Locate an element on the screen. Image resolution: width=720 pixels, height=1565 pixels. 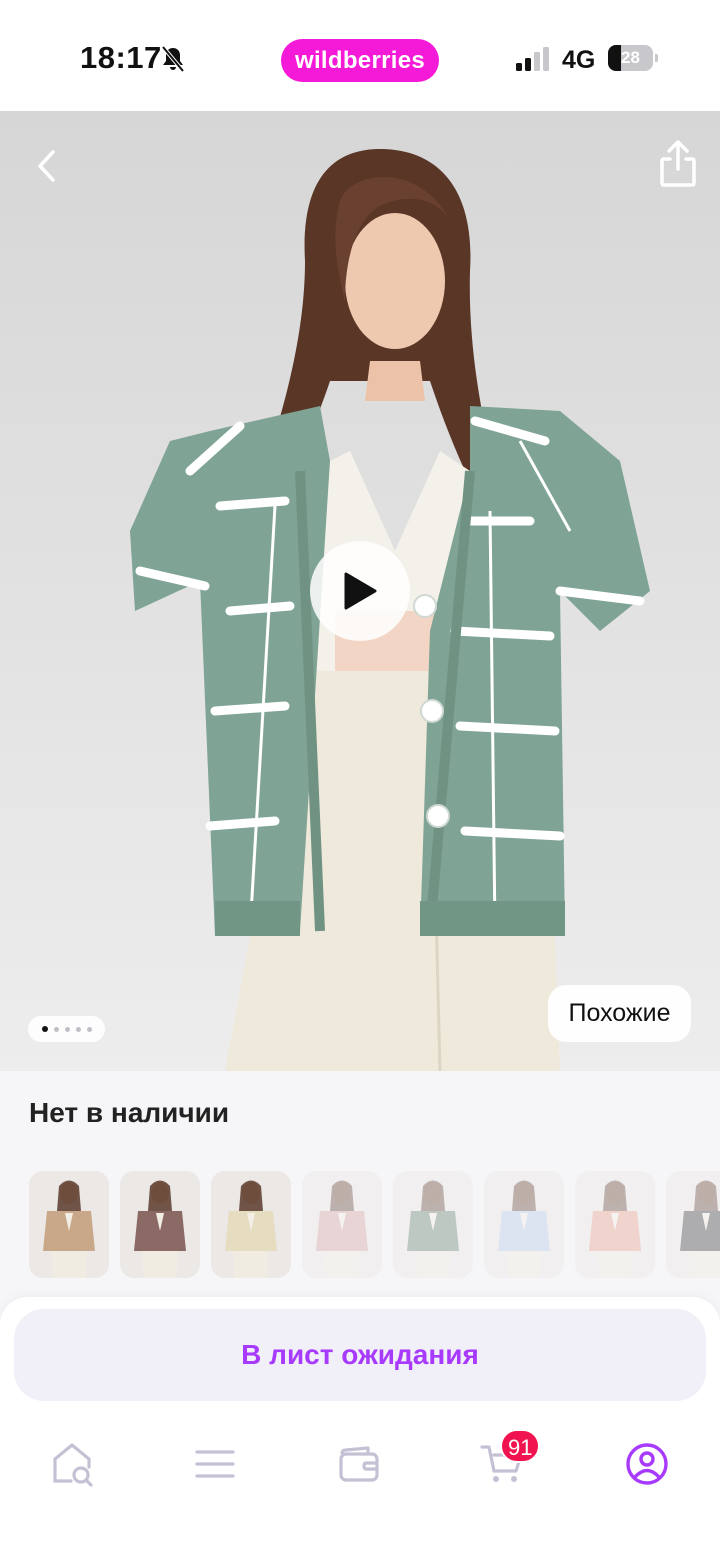
signal-icon is located at coordinates (532, 59).